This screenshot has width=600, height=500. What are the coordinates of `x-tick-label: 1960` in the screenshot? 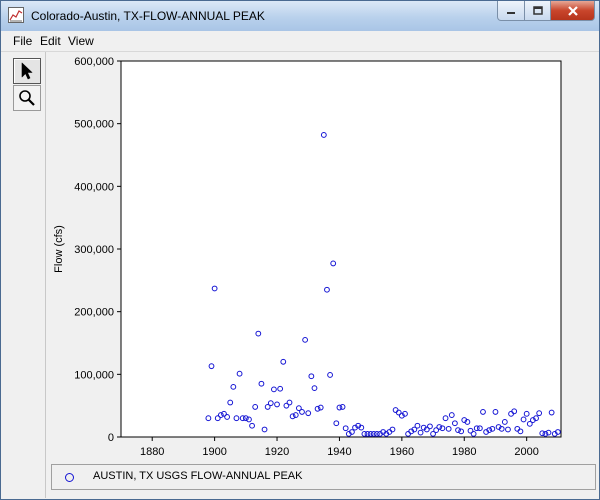 It's located at (402, 452).